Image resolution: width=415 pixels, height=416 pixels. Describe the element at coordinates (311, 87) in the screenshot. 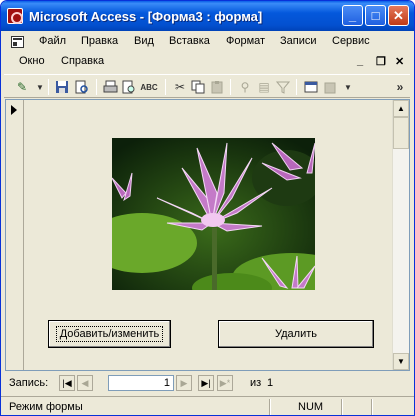

I see `database-window-icon` at that location.